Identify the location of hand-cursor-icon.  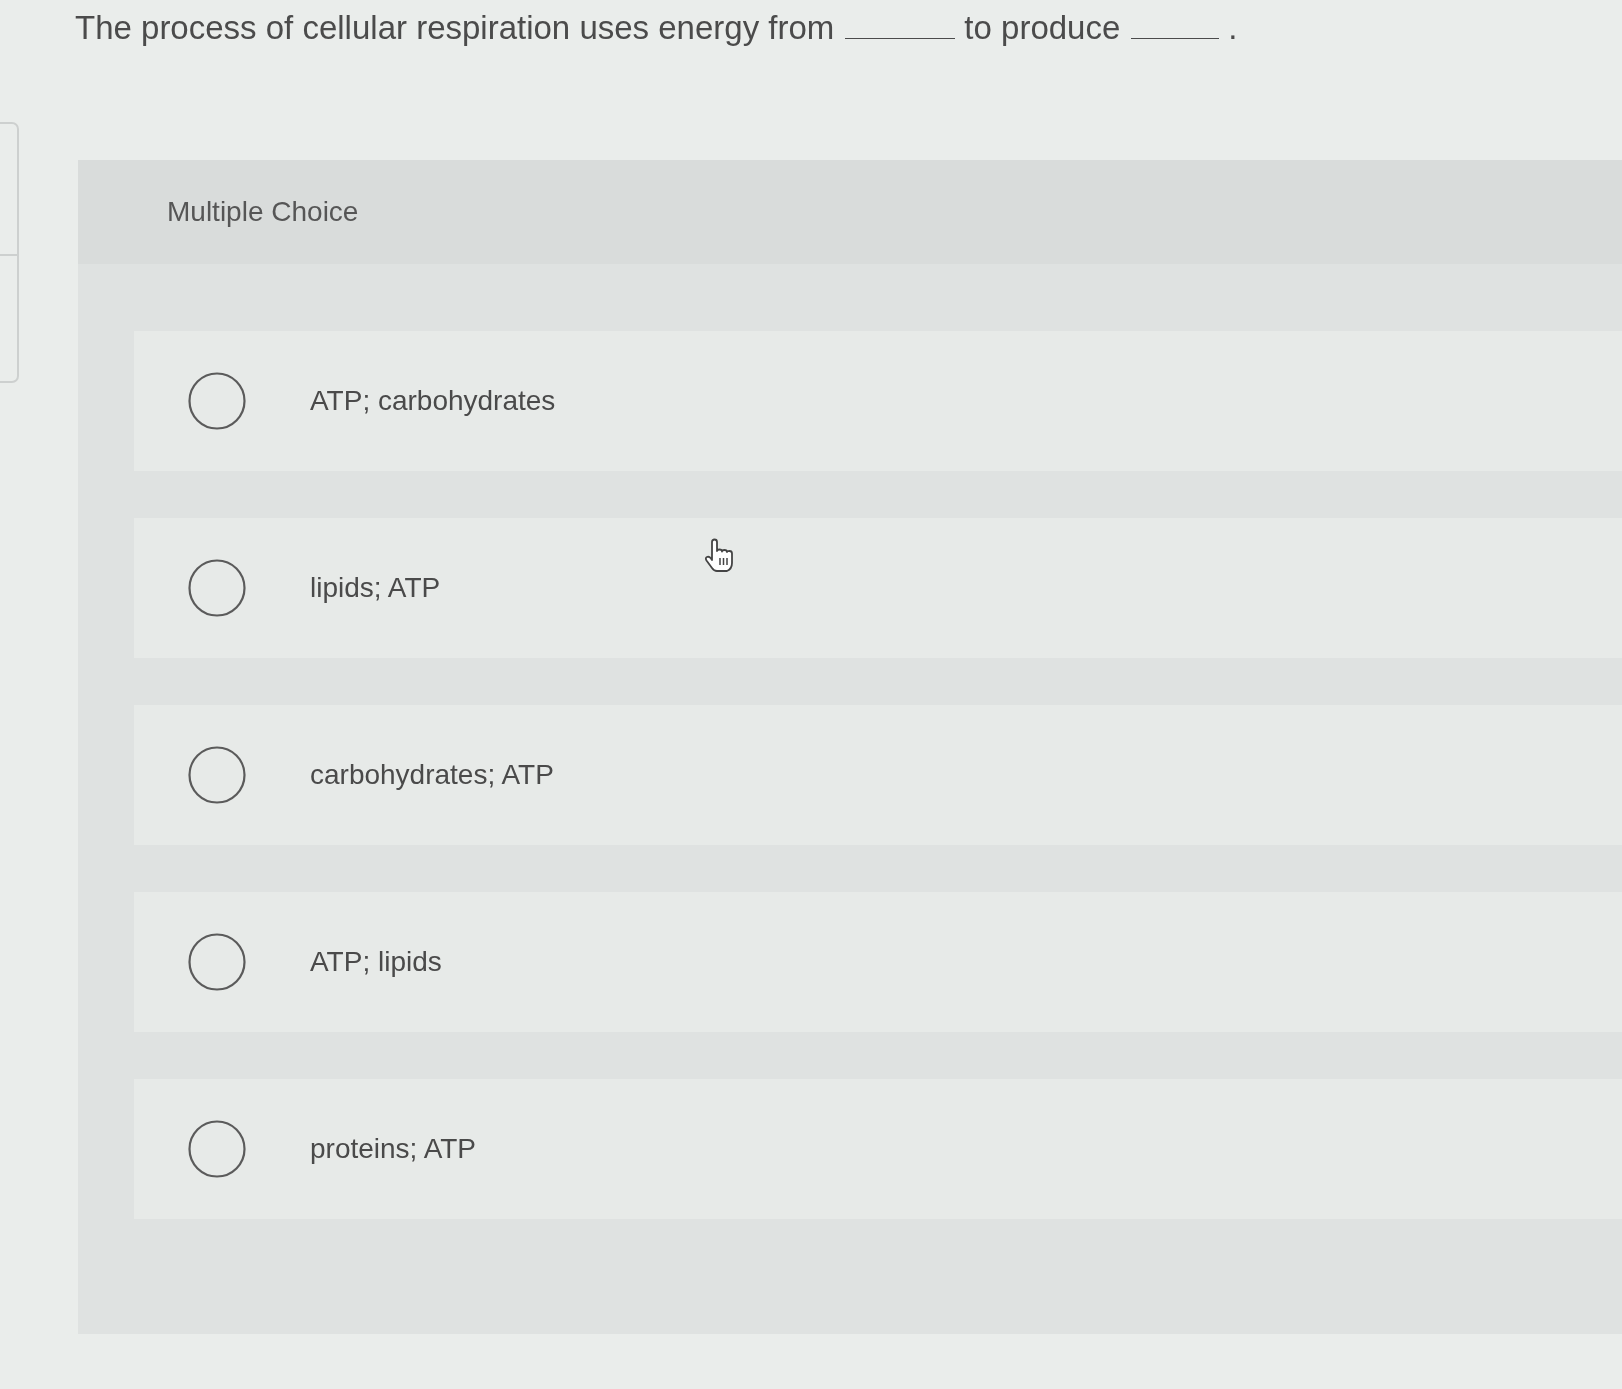
(719, 556).